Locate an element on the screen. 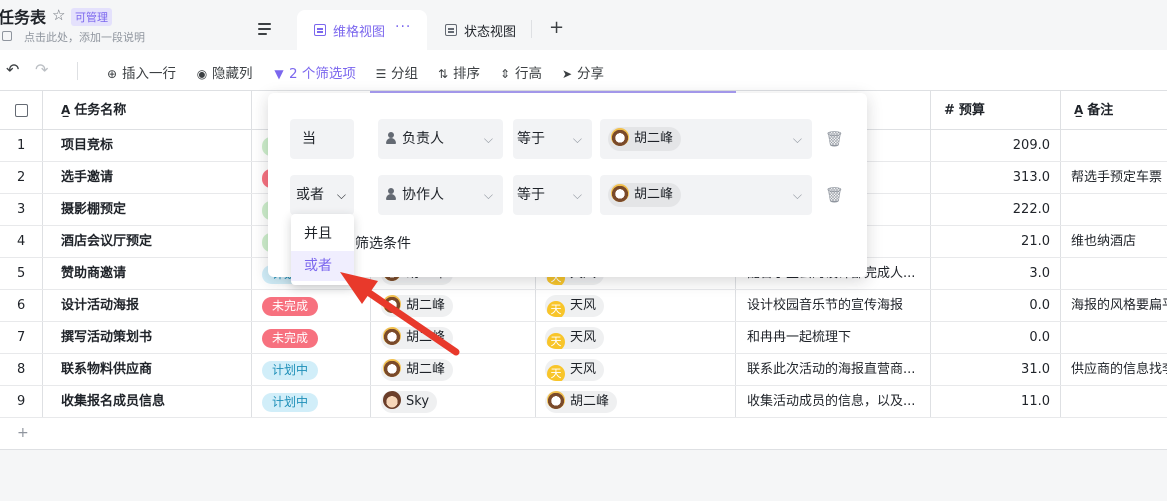 This screenshot has width=1167, height=501. budget-cell: 222.0 is located at coordinates (990, 210).